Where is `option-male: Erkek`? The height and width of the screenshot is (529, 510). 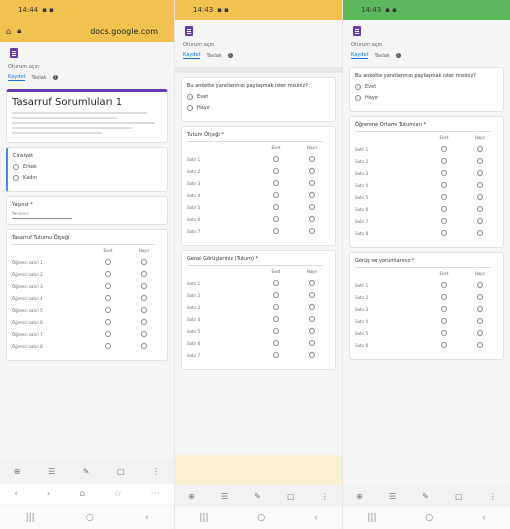 option-male: Erkek is located at coordinates (87, 167).